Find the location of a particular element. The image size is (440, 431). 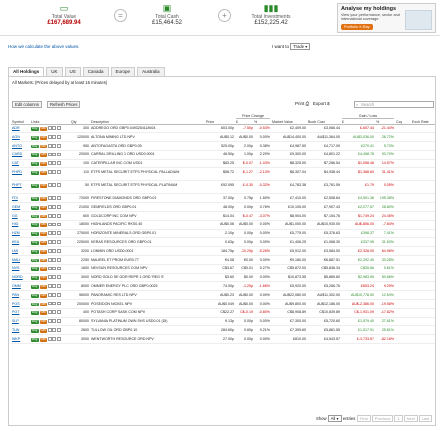

col-book-cost: Book Cost is located at coordinates (324, 119).